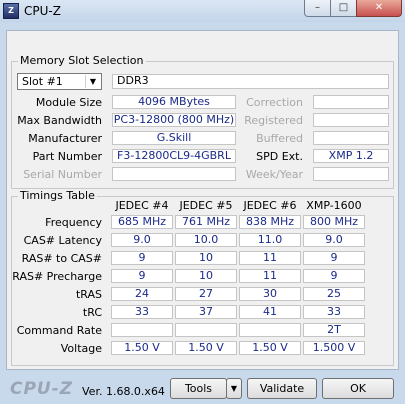  Describe the element at coordinates (62, 174) in the screenshot. I see `serial-number-label: Serial Number` at that location.